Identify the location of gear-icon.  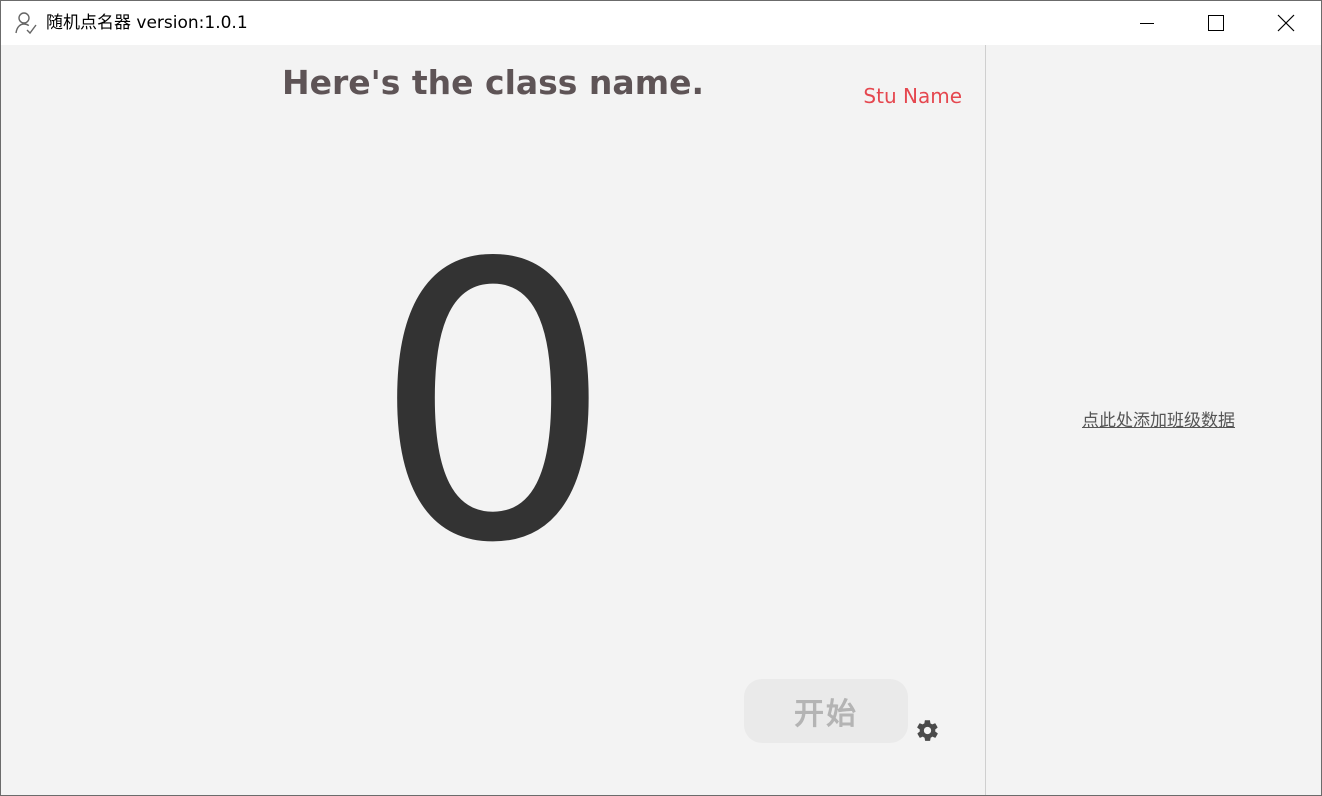
(927, 730).